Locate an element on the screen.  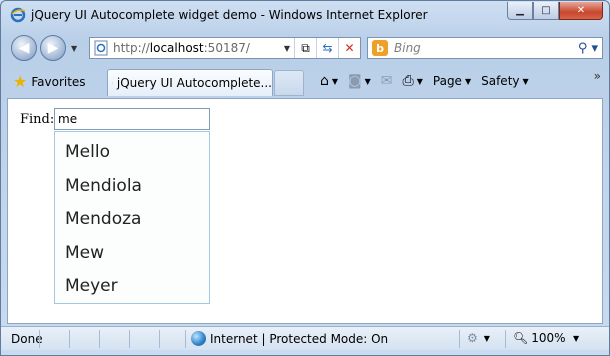
autocomplete-item: Mew is located at coordinates (132, 254).